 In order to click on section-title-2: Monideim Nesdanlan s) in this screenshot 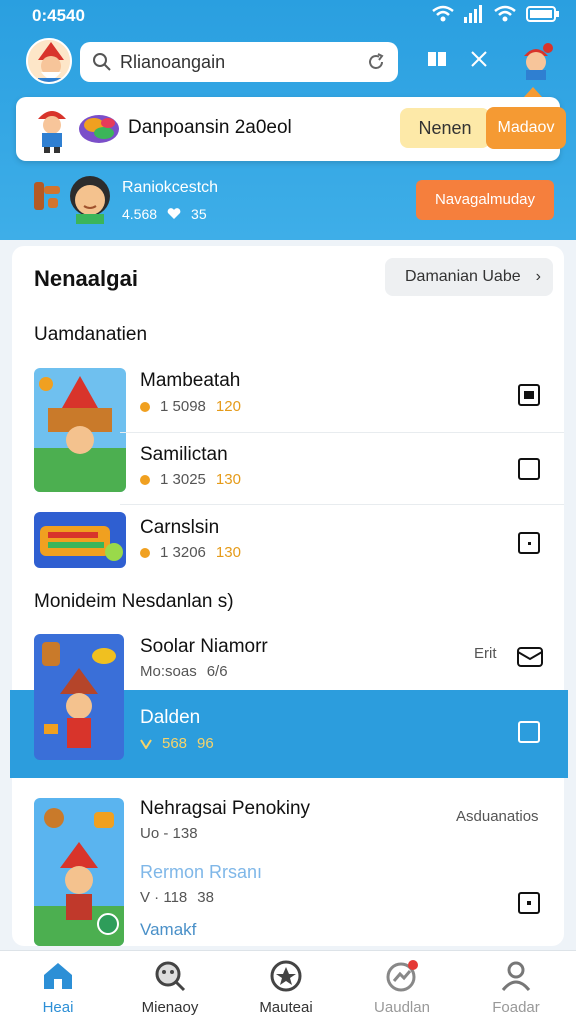, I will do `click(134, 601)`.